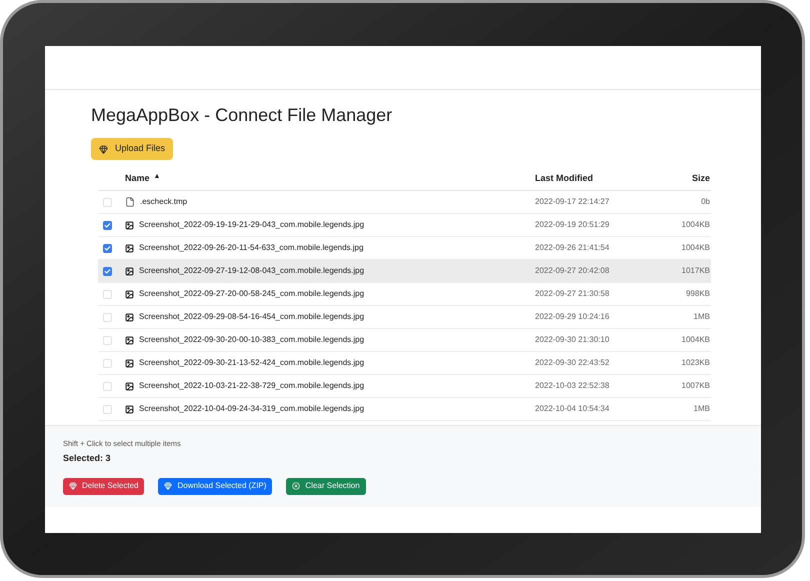  Describe the element at coordinates (677, 179) in the screenshot. I see `column-header: Size` at that location.